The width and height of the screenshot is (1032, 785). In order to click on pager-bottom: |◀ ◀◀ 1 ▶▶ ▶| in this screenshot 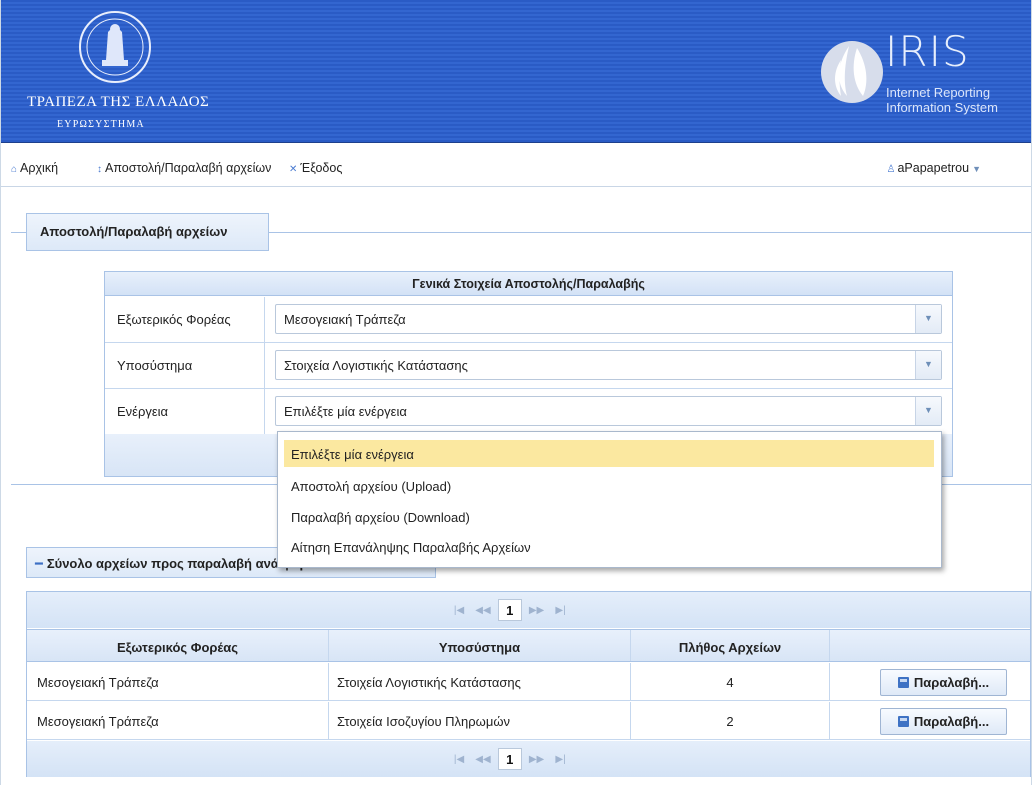, I will do `click(528, 759)`.